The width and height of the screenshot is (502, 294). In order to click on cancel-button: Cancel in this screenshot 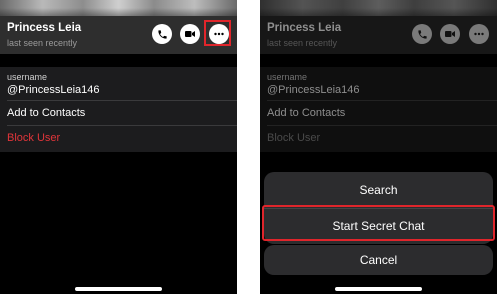, I will do `click(378, 260)`.